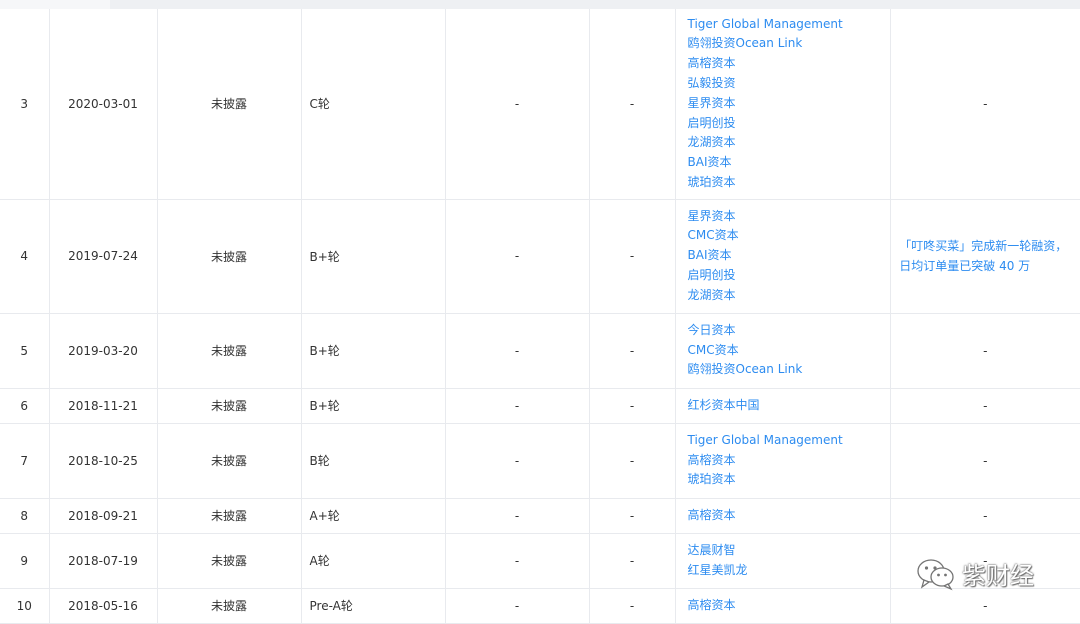  Describe the element at coordinates (373, 461) in the screenshot. I see `row-round: B轮` at that location.